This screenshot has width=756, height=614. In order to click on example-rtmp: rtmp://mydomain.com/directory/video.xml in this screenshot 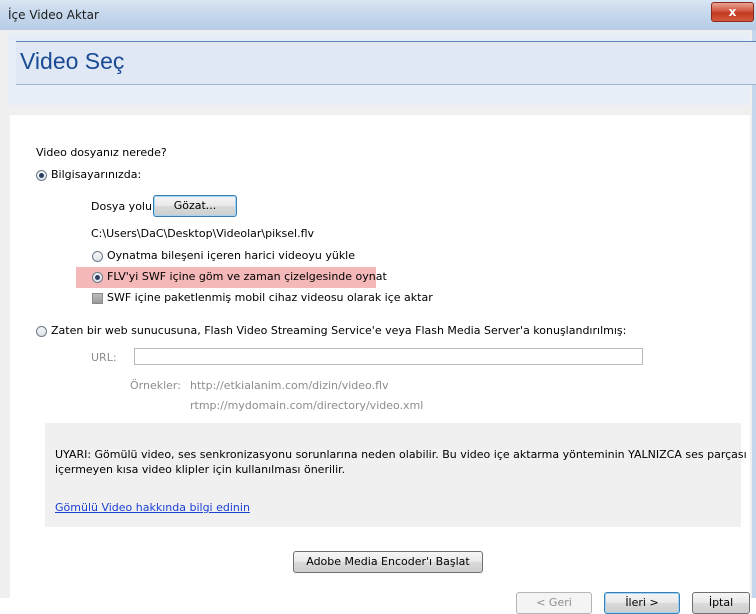, I will do `click(307, 405)`.